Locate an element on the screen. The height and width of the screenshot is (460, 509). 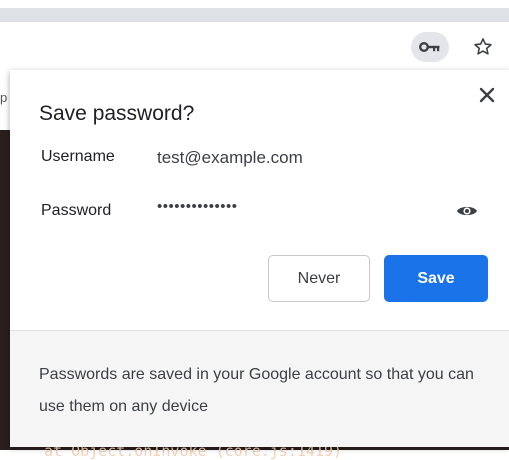
key-icon is located at coordinates (429, 47).